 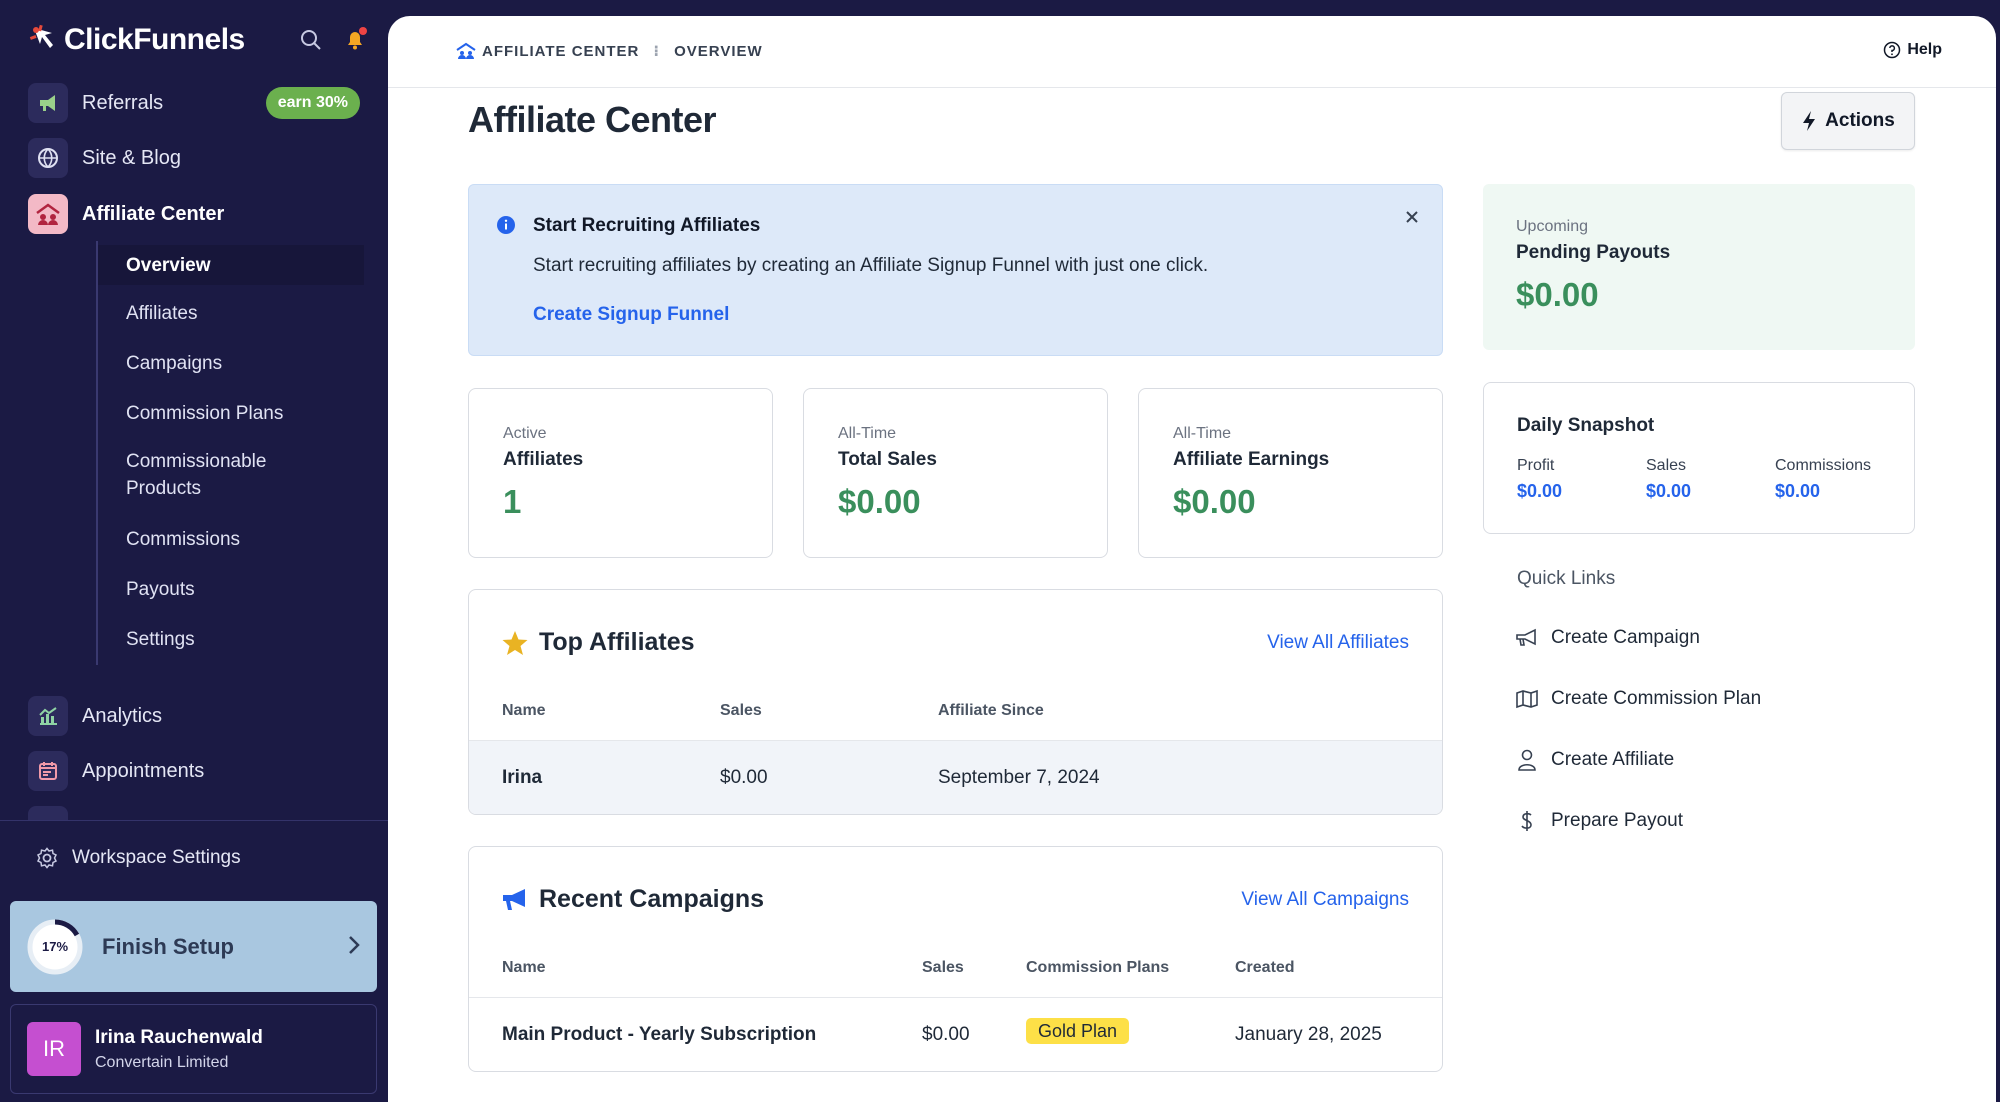 What do you see at coordinates (193, 1049) in the screenshot?
I see `user-profile-card: IR Irina Rauchenwald Convertain Limited` at bounding box center [193, 1049].